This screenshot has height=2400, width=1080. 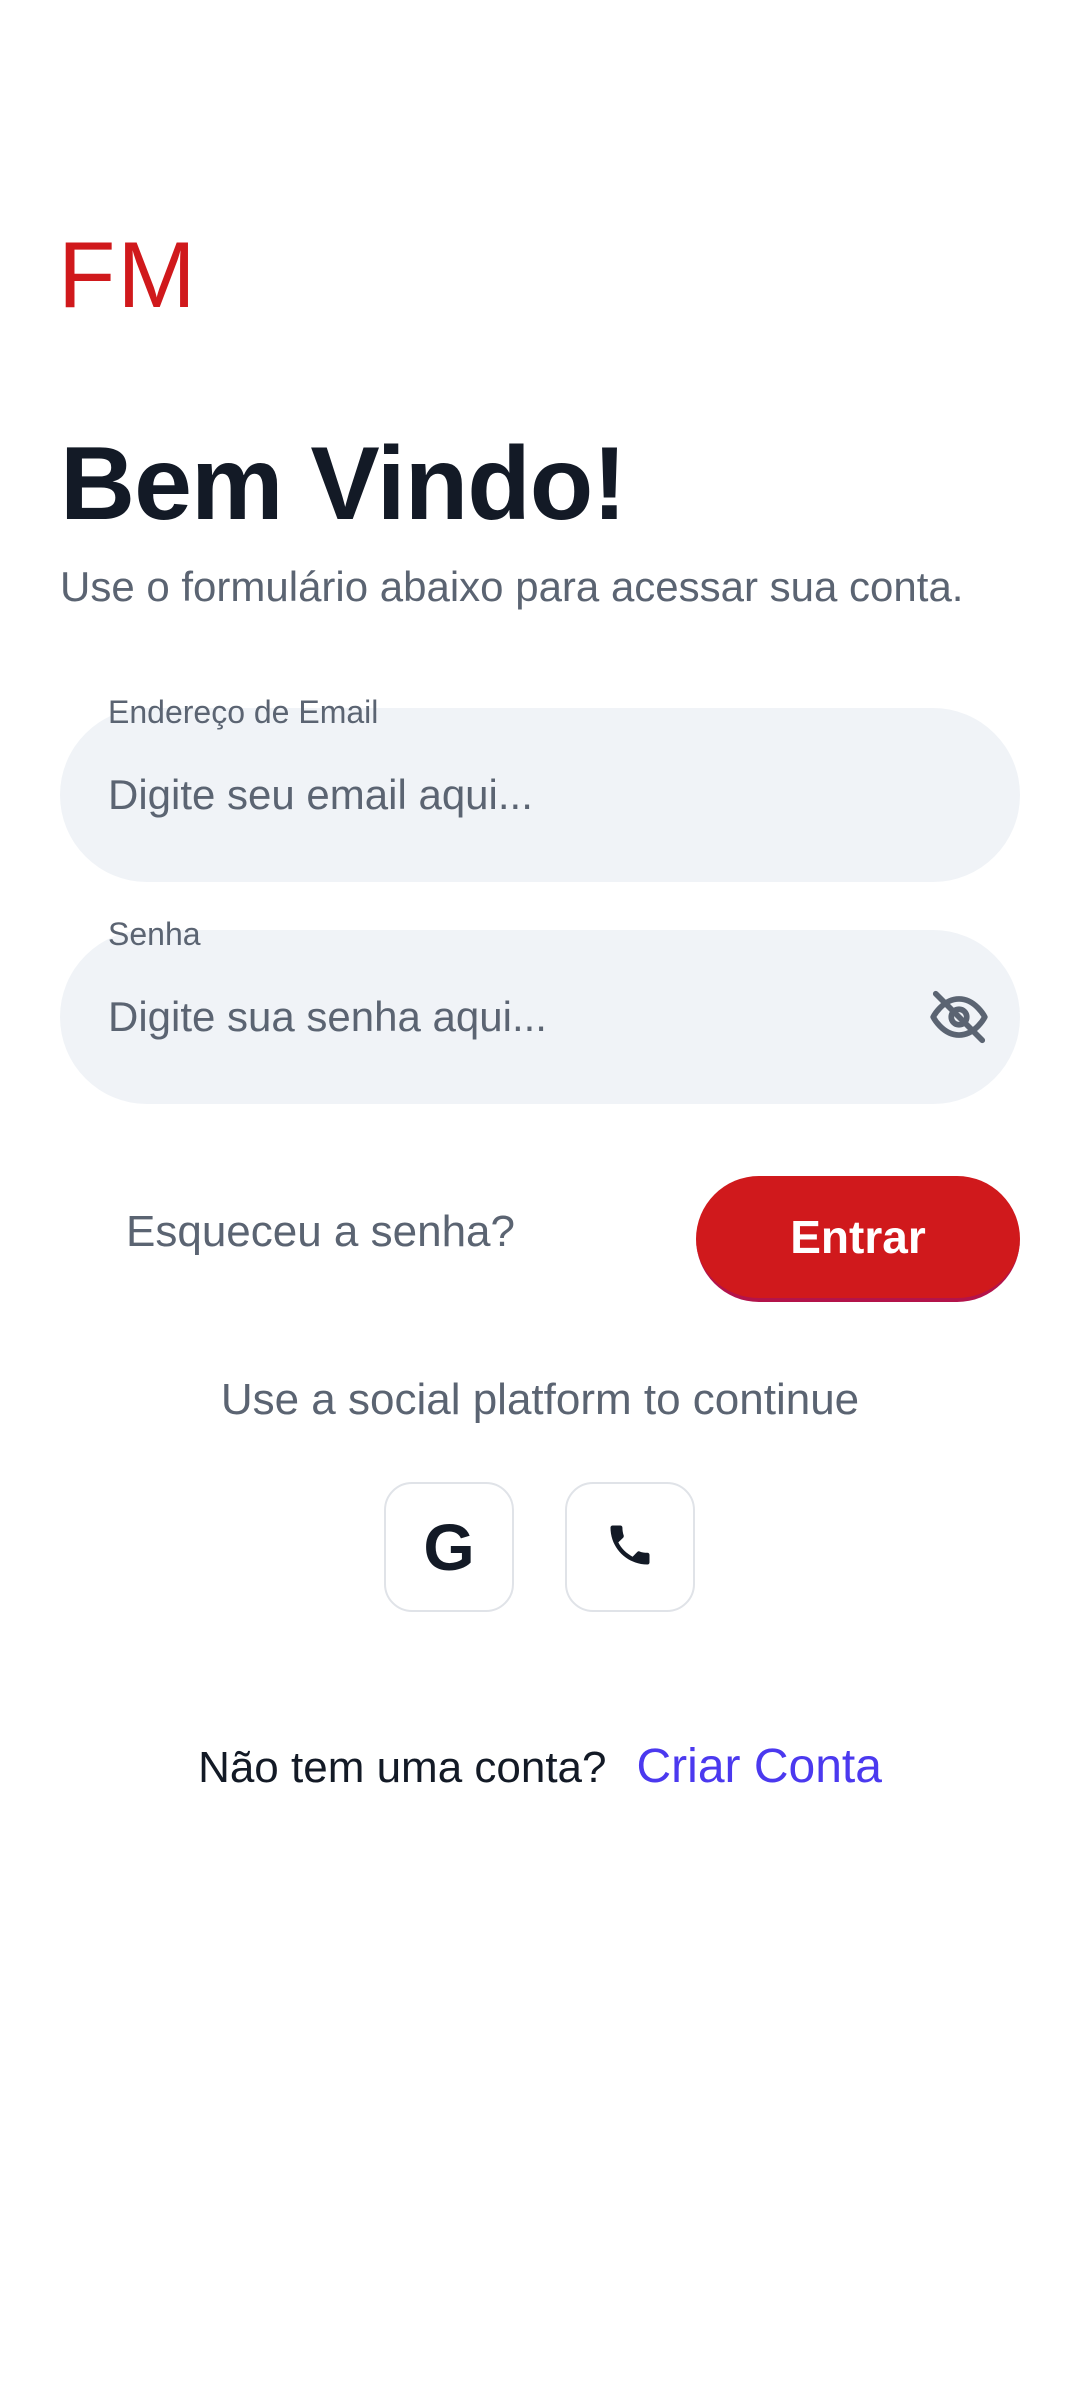 I want to click on app-logo: FM, so click(x=128, y=274).